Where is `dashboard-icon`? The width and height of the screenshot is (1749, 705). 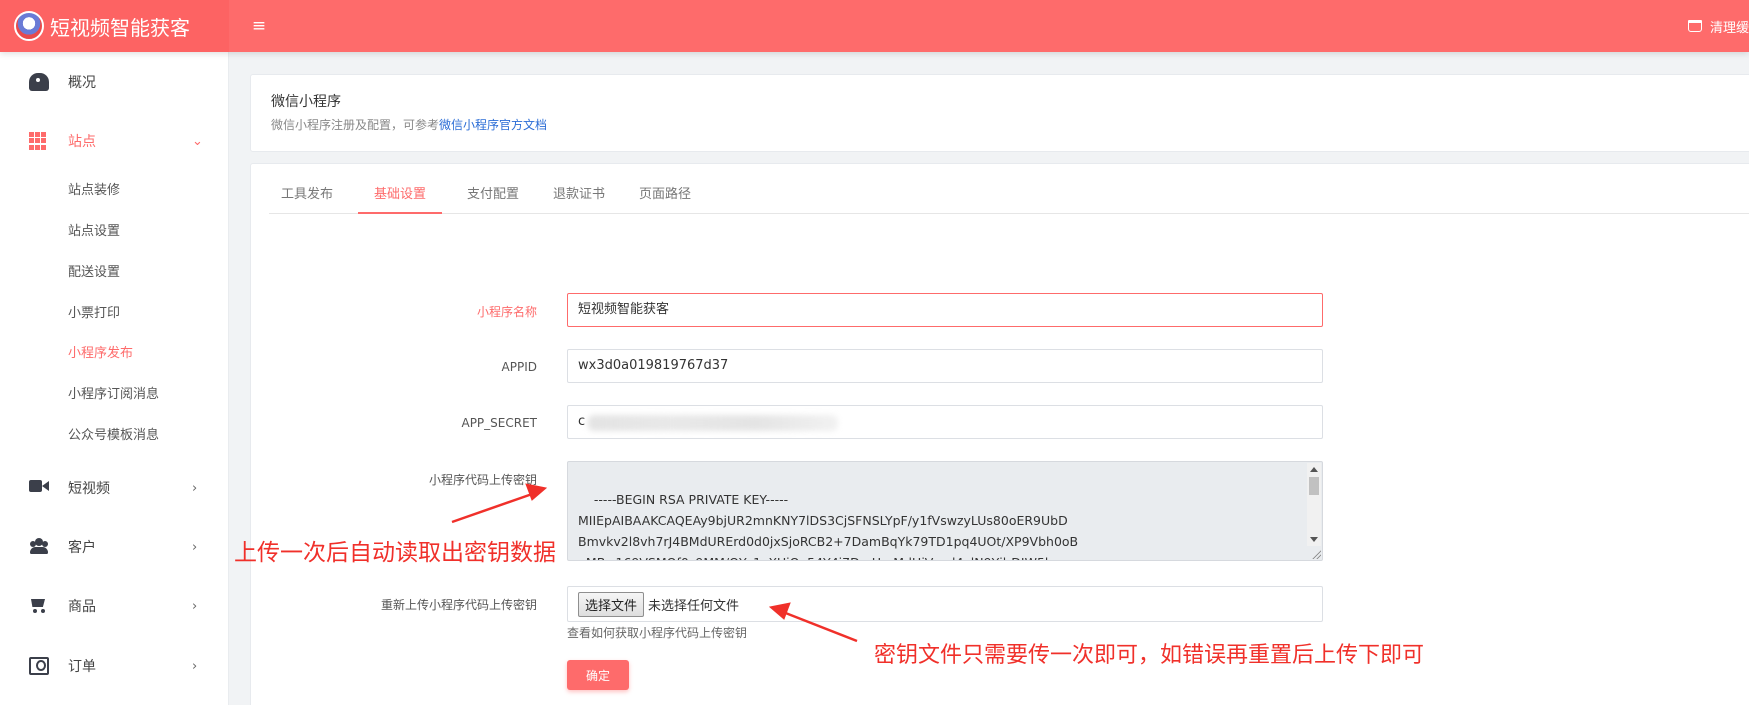
dashboard-icon is located at coordinates (39, 82).